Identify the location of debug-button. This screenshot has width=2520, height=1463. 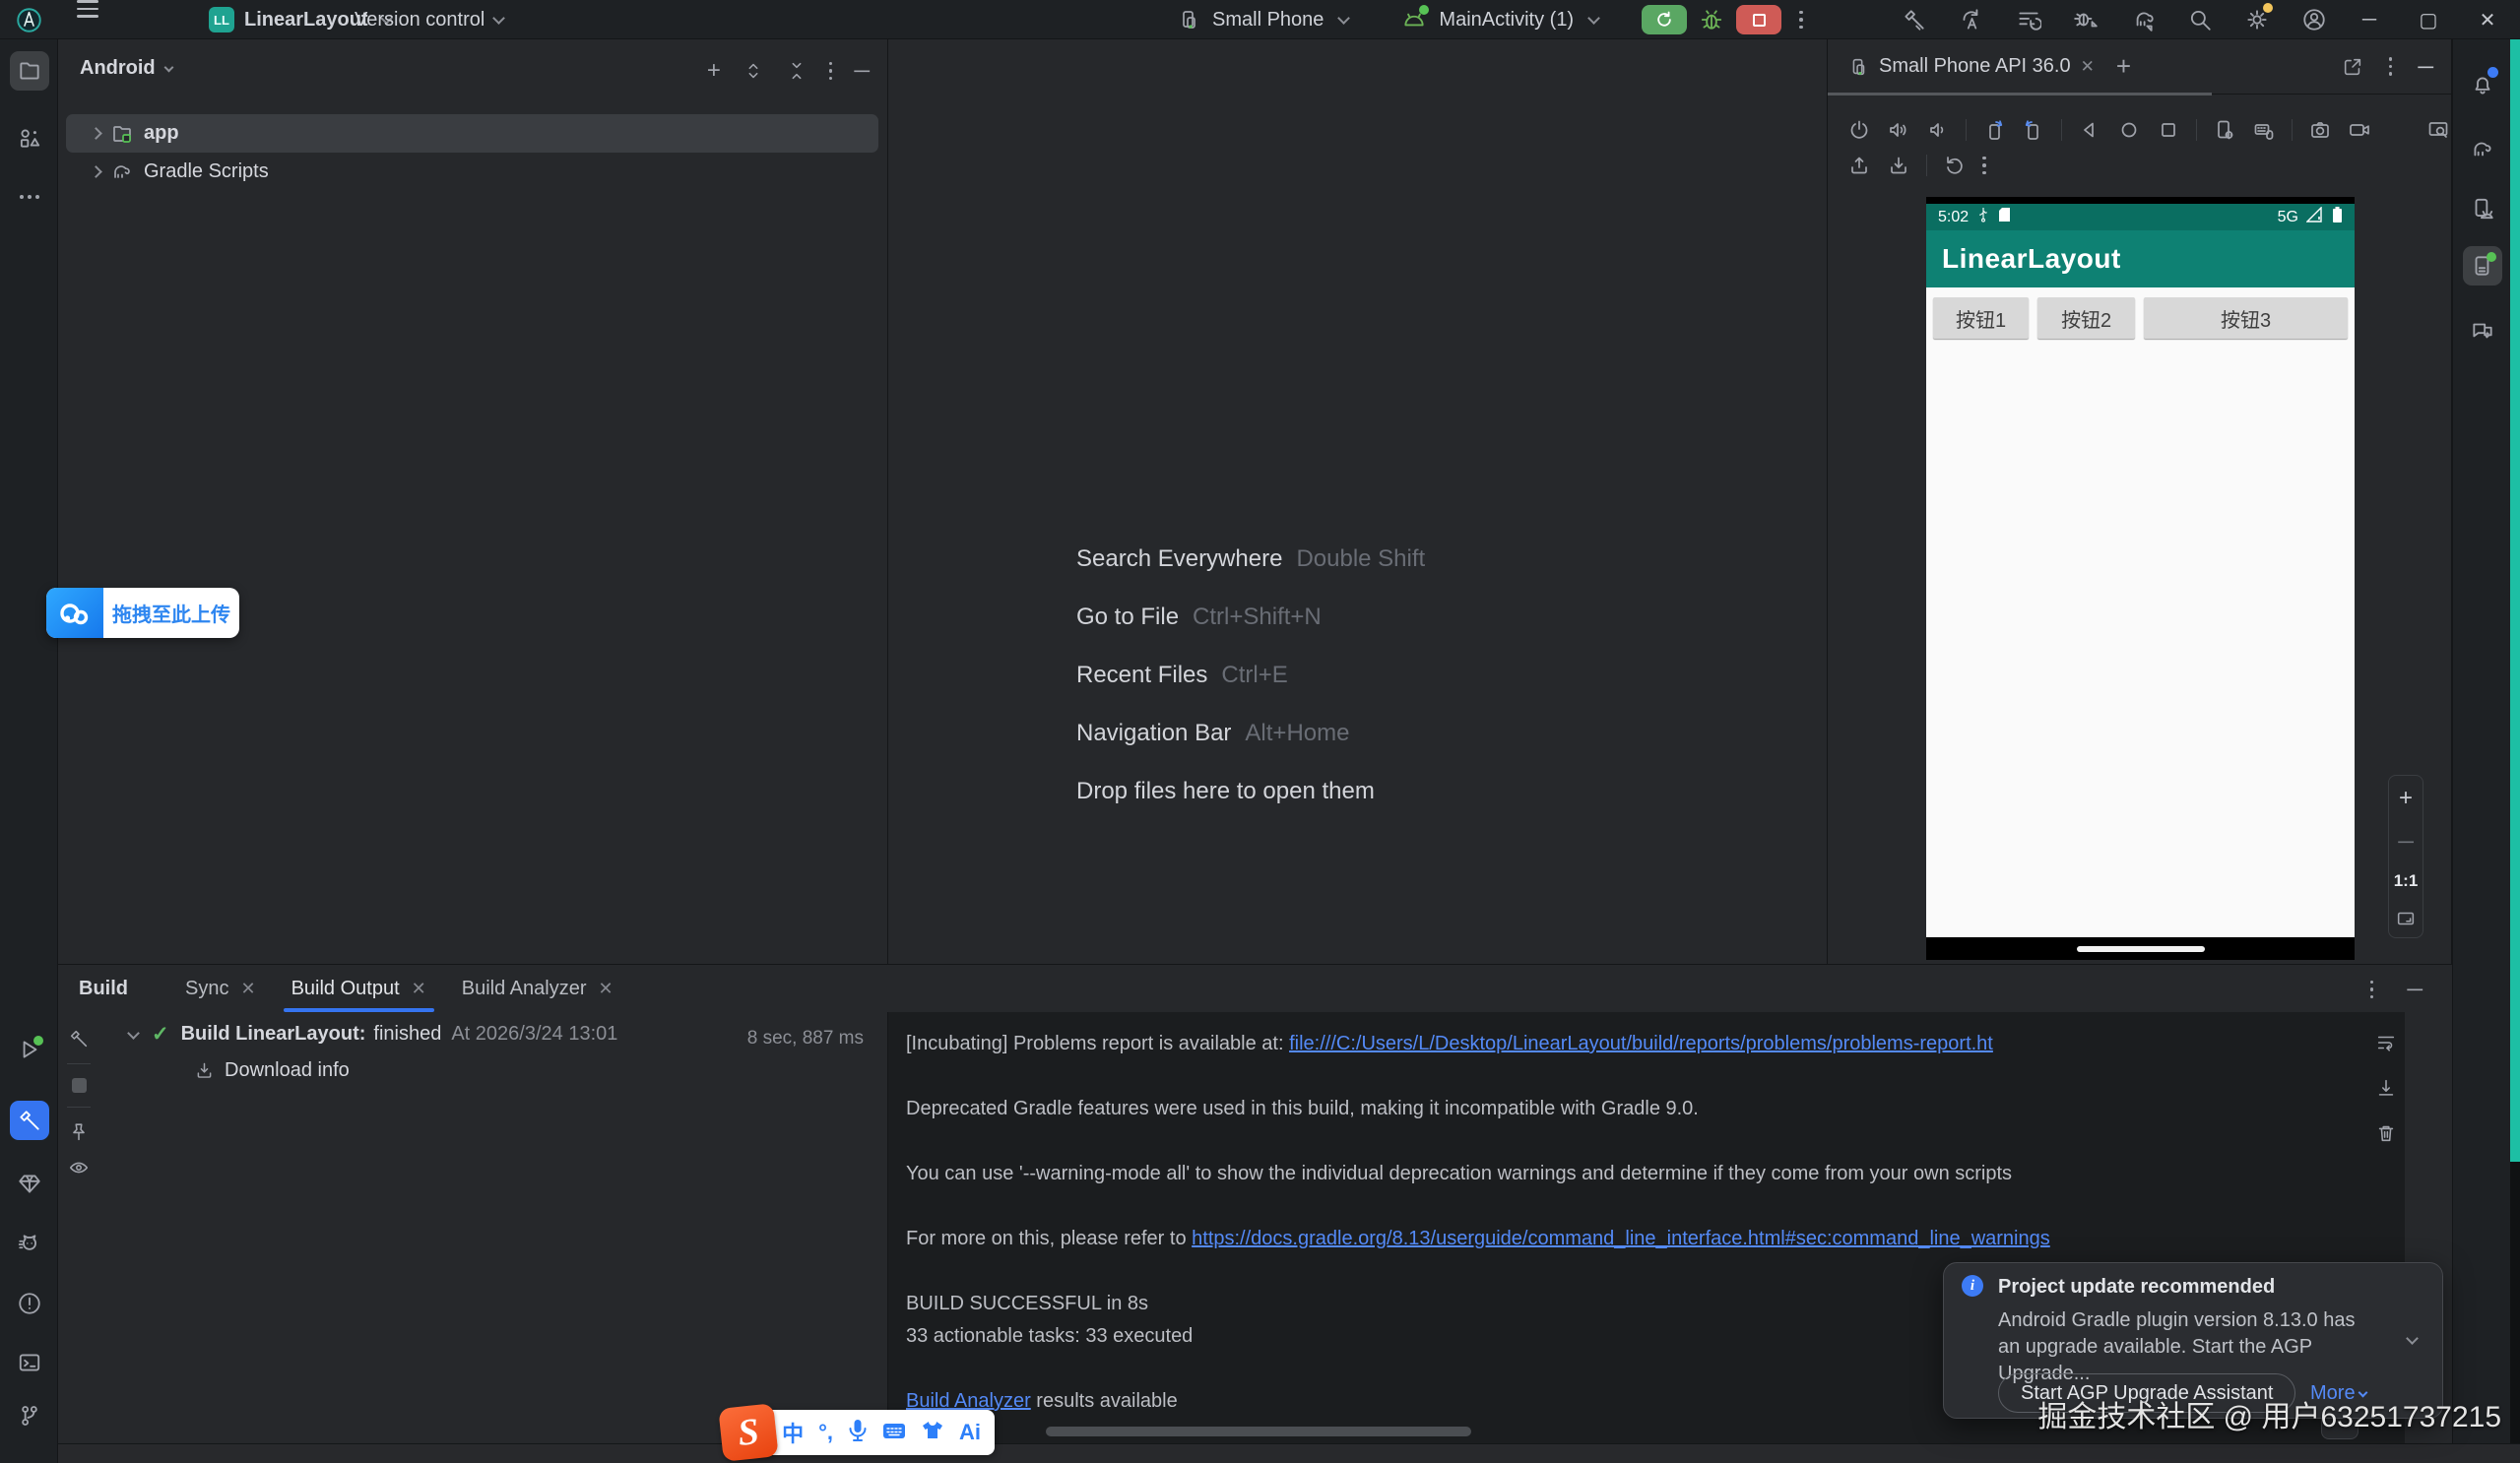
(1711, 20).